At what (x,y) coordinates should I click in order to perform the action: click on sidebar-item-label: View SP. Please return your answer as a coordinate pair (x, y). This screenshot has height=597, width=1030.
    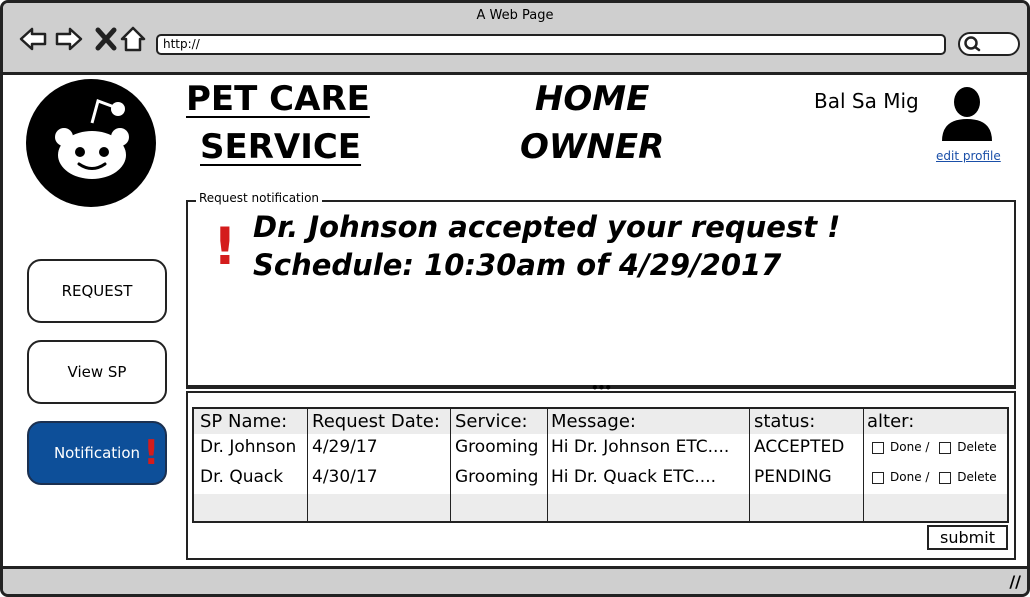
    Looking at the image, I should click on (97, 372).